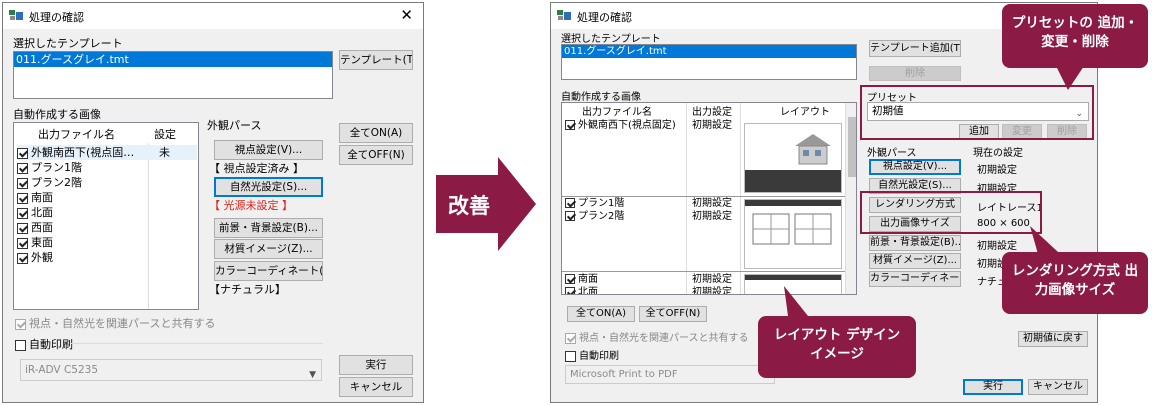 The height and width of the screenshot is (405, 1152). Describe the element at coordinates (107, 227) in the screenshot. I see `list-item: 西面` at that location.